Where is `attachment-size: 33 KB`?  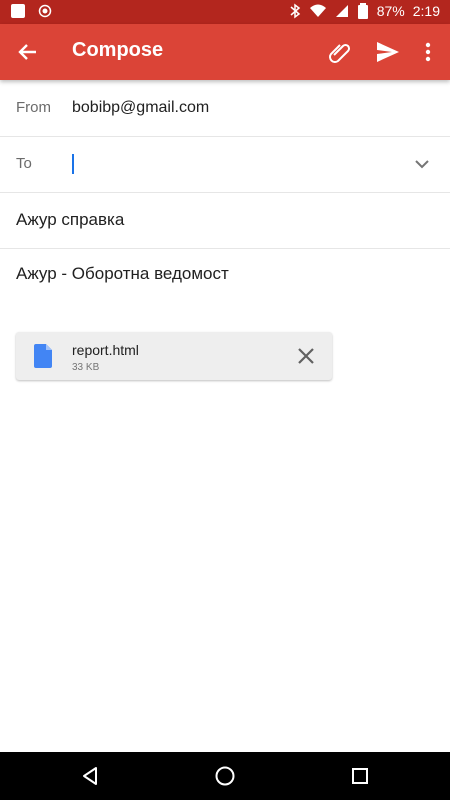 attachment-size: 33 KB is located at coordinates (86, 367).